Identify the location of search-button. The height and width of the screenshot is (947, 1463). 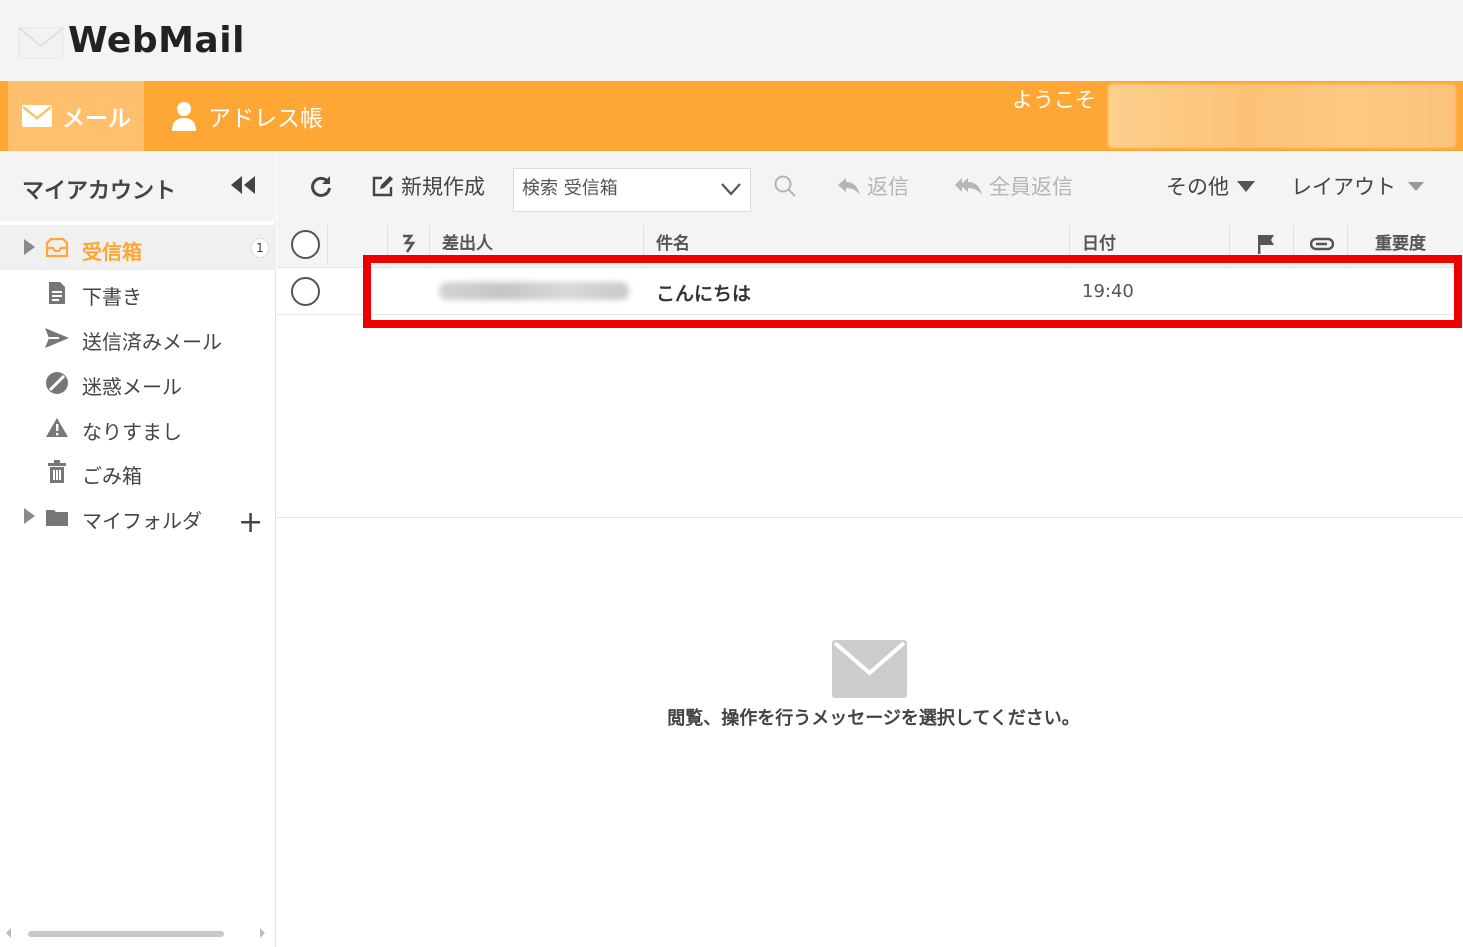
(788, 186).